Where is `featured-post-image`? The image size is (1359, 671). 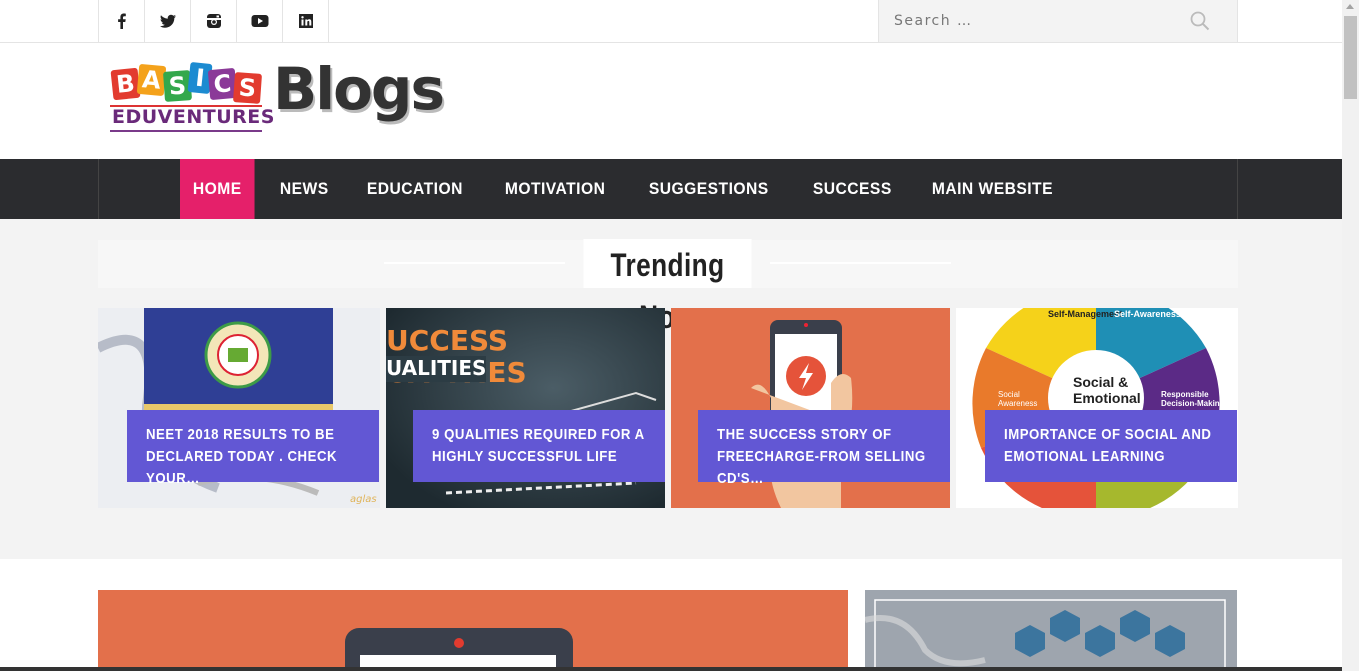 featured-post-image is located at coordinates (473, 630).